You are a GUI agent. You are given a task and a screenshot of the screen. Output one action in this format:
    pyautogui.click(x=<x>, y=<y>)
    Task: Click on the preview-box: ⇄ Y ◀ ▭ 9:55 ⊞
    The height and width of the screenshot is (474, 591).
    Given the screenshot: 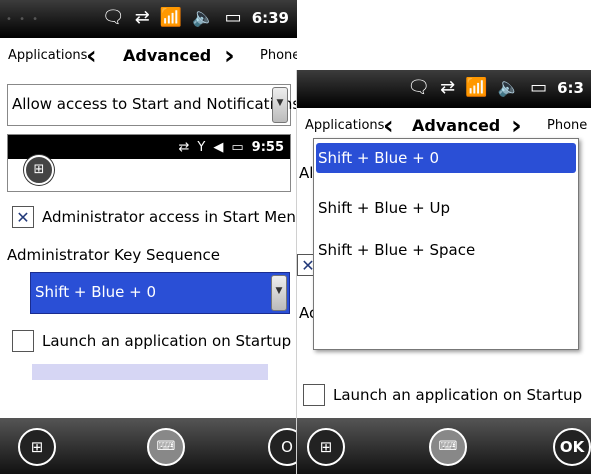 What is the action you would take?
    pyautogui.click(x=149, y=163)
    